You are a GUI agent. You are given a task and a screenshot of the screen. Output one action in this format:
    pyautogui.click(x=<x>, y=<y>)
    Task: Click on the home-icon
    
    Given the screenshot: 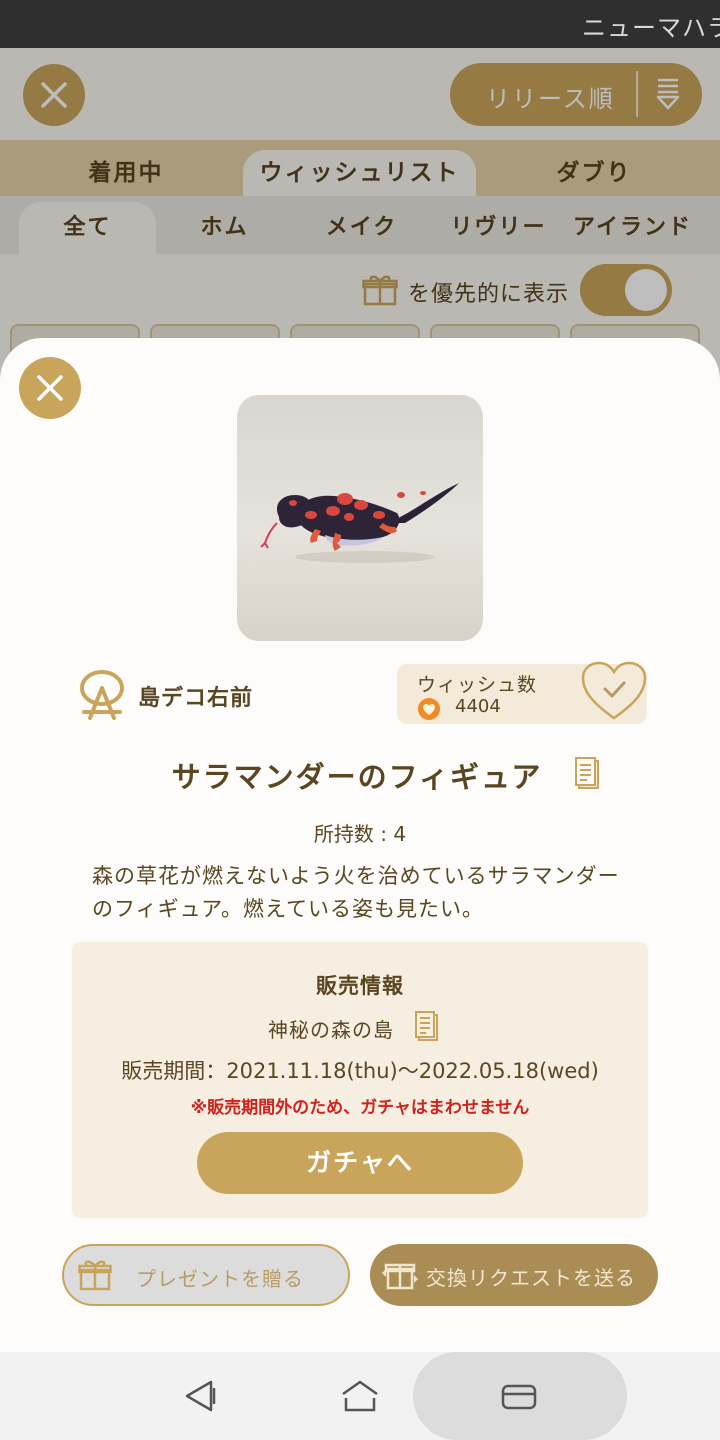 What is the action you would take?
    pyautogui.click(x=360, y=1396)
    